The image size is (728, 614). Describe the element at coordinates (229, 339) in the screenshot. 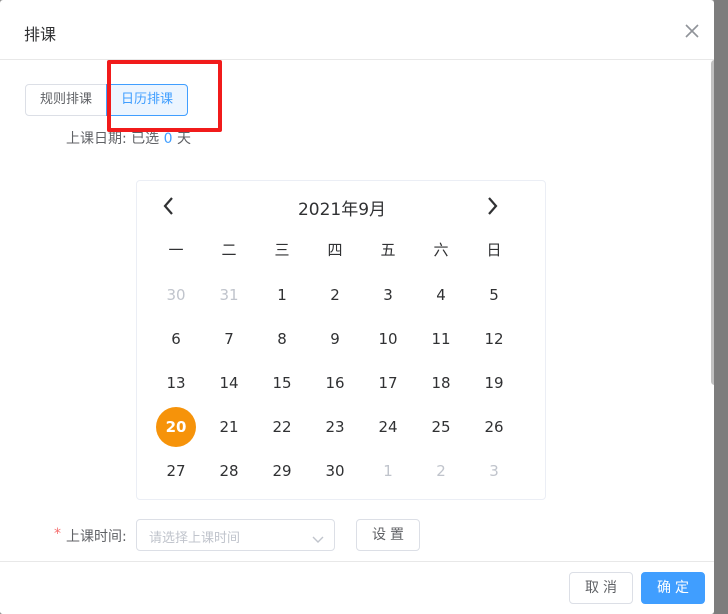

I see `calendar-day: 7` at that location.